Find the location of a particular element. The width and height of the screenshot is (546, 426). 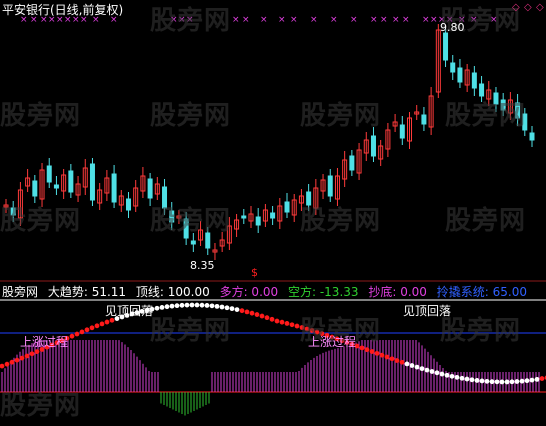

indicator-top: 顶线: 100.00 is located at coordinates (172, 292).